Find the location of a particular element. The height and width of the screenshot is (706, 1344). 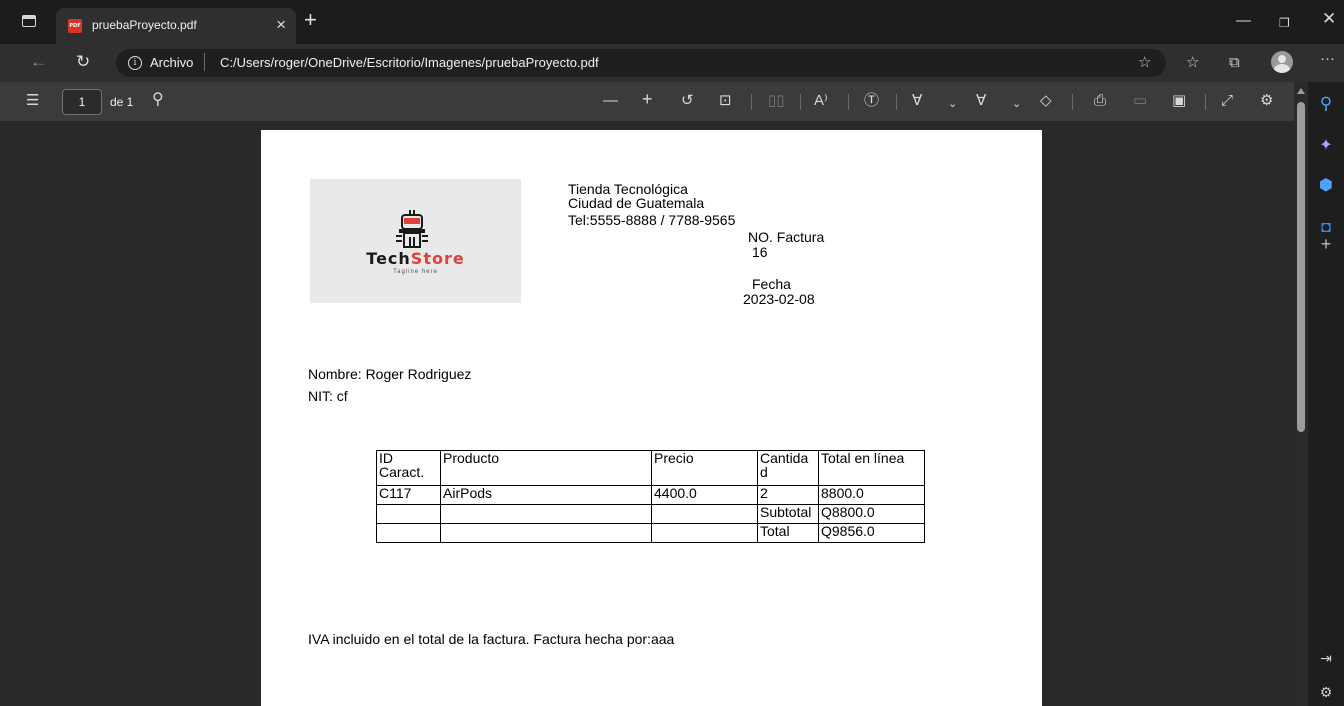

highlight-options-chevron-icon: ⌄ is located at coordinates (1016, 104).